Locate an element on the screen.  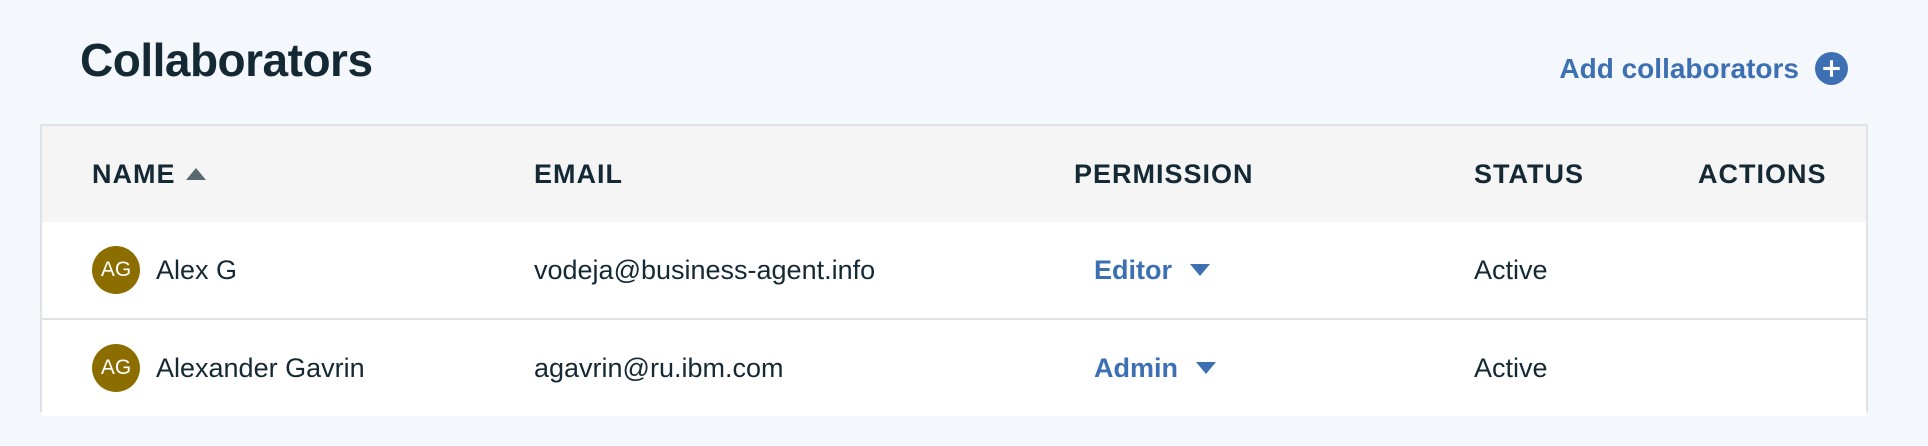
column-header-status: STATUS is located at coordinates (1529, 173).